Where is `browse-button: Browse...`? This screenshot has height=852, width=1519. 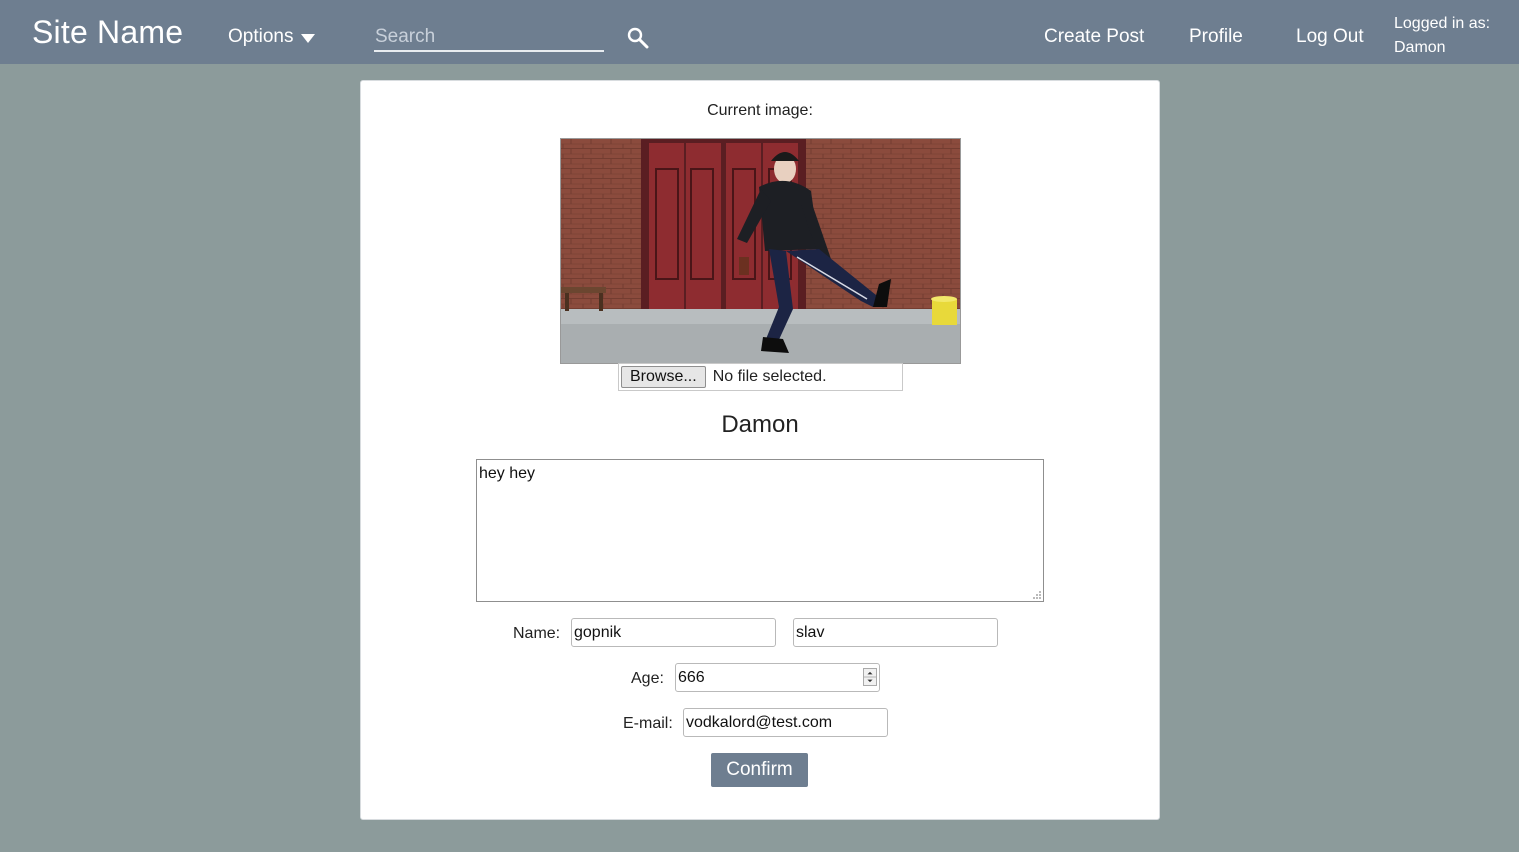
browse-button: Browse... is located at coordinates (663, 377).